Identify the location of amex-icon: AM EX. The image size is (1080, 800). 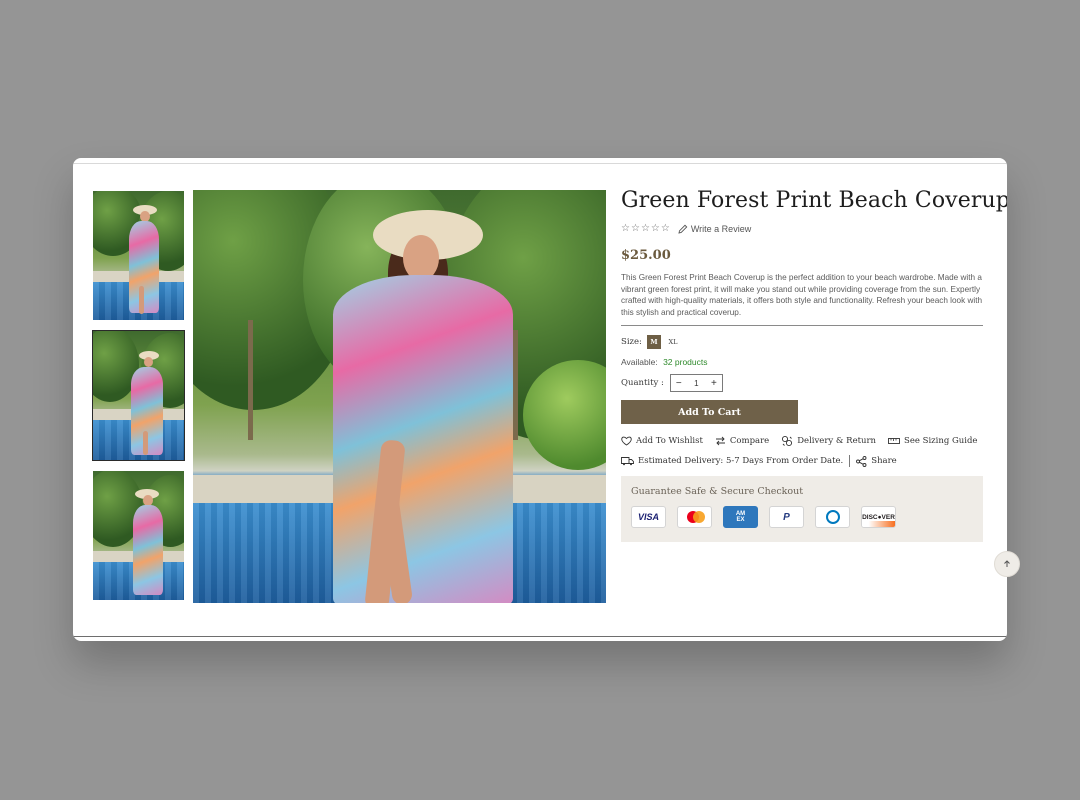
(740, 517).